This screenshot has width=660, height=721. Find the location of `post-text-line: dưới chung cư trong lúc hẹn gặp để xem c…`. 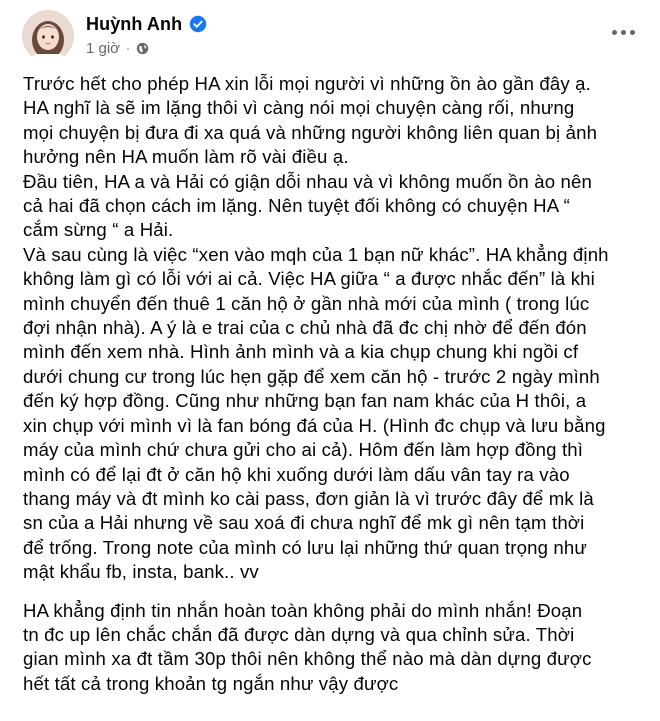

post-text-line: dưới chung cư trong lúc hẹn gặp để xem c… is located at coordinates (311, 376).